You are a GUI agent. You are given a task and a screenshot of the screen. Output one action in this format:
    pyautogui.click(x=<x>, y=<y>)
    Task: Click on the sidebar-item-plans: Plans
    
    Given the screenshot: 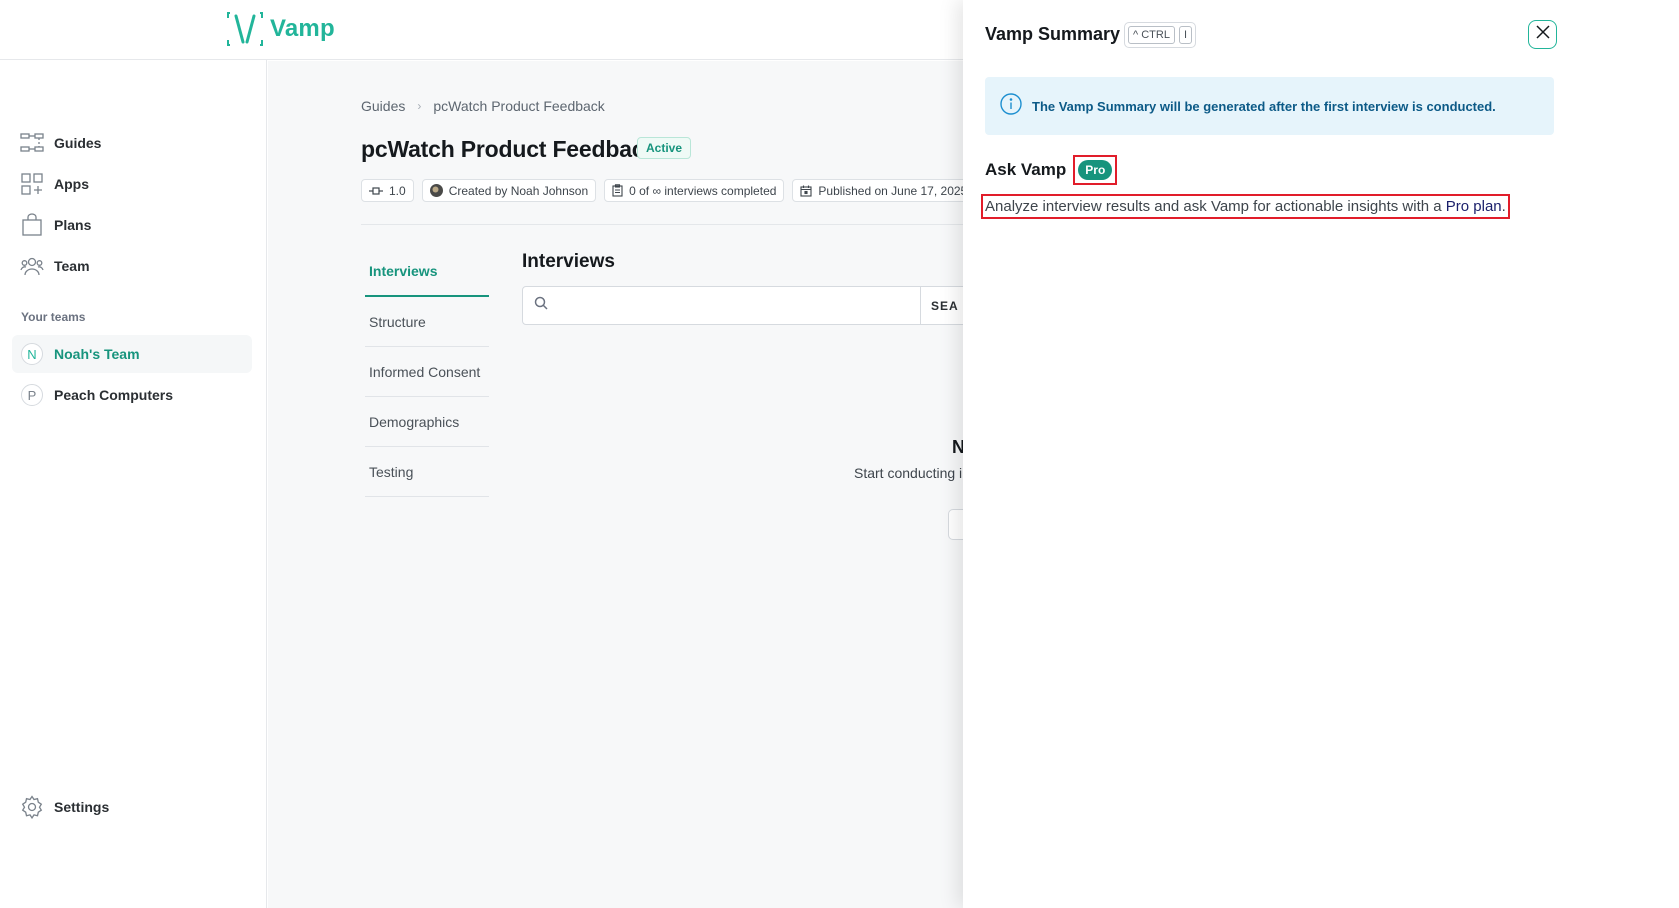 What is the action you would take?
    pyautogui.click(x=132, y=224)
    